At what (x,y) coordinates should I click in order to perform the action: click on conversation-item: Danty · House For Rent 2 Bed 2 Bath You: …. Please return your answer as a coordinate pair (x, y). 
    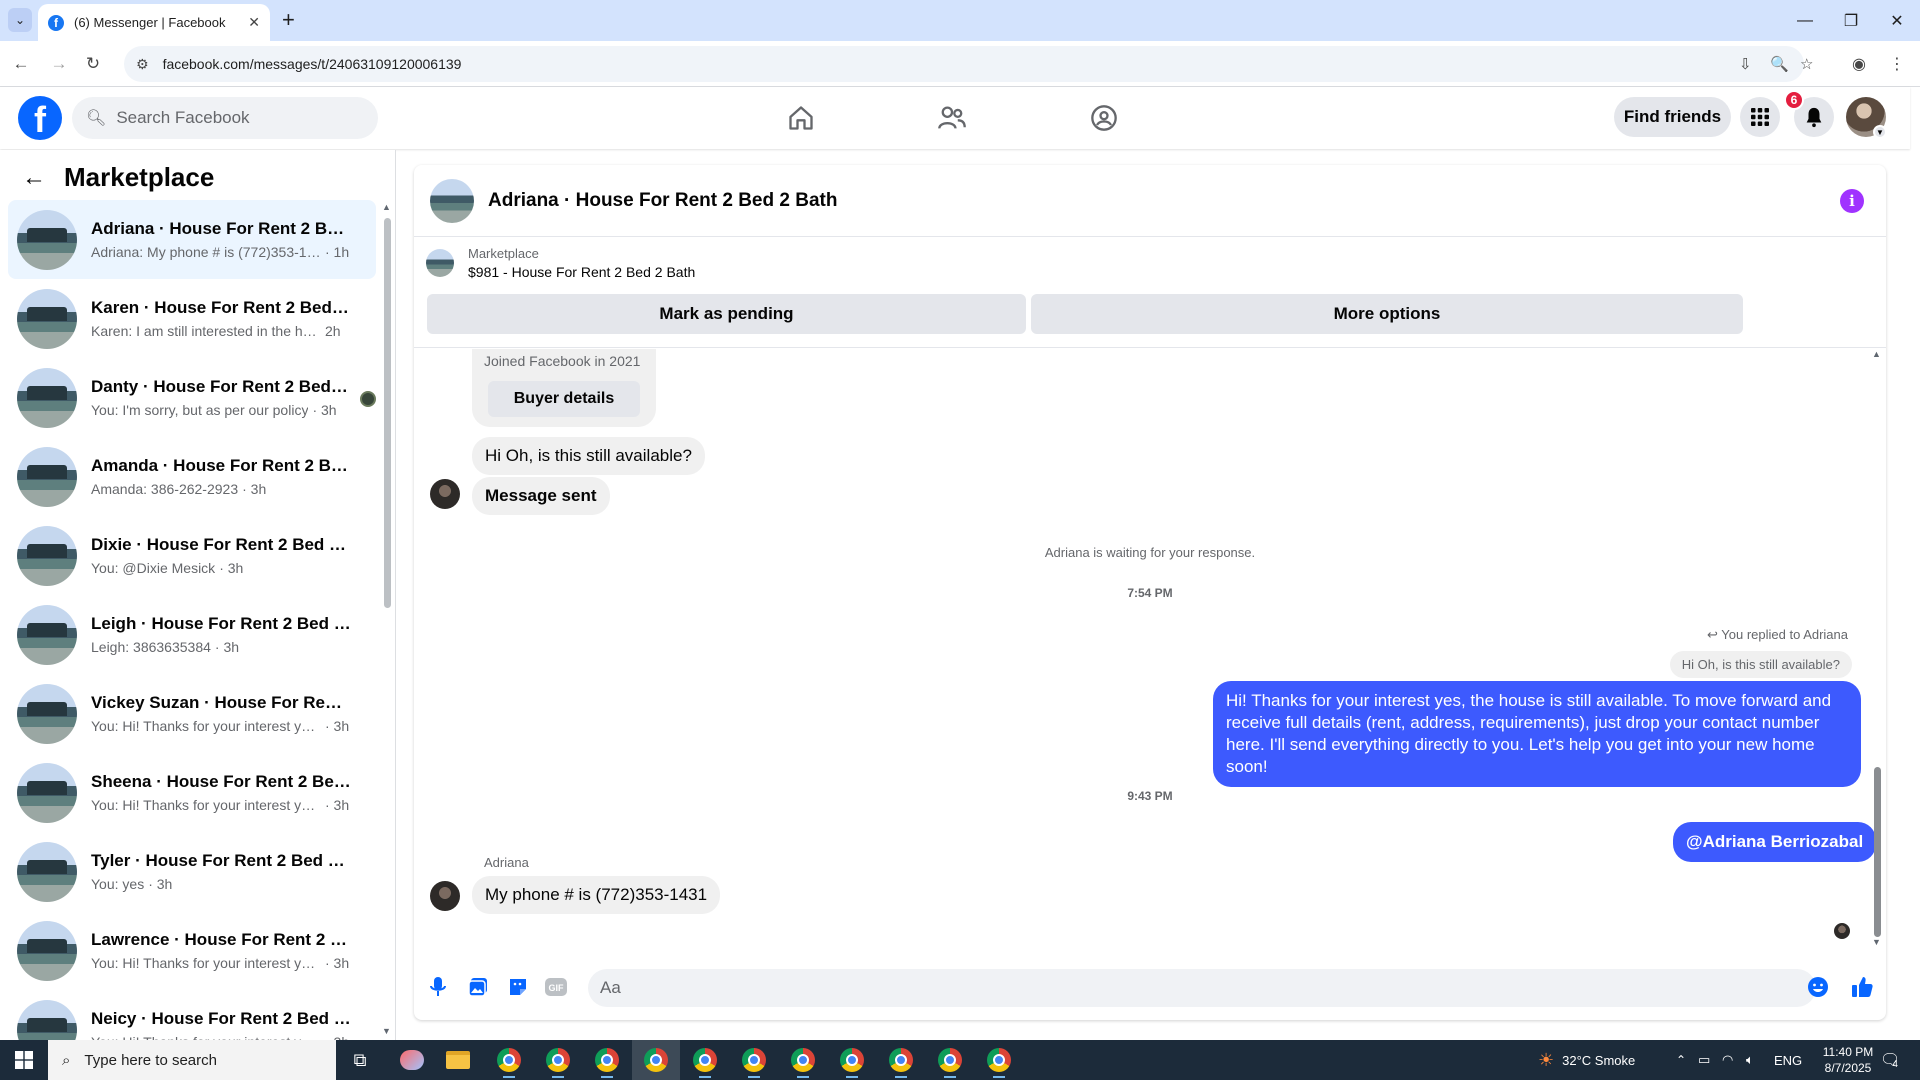
    Looking at the image, I should click on (192, 397).